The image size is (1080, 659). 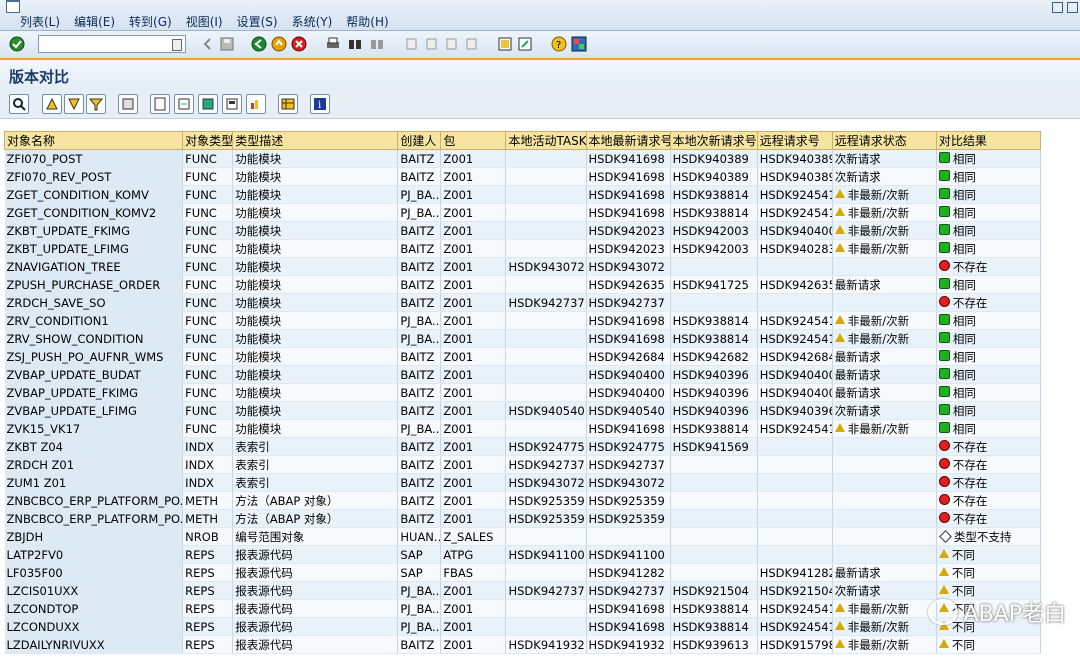 What do you see at coordinates (94, 608) in the screenshot?
I see `cell-name: LZCONDTOP` at bounding box center [94, 608].